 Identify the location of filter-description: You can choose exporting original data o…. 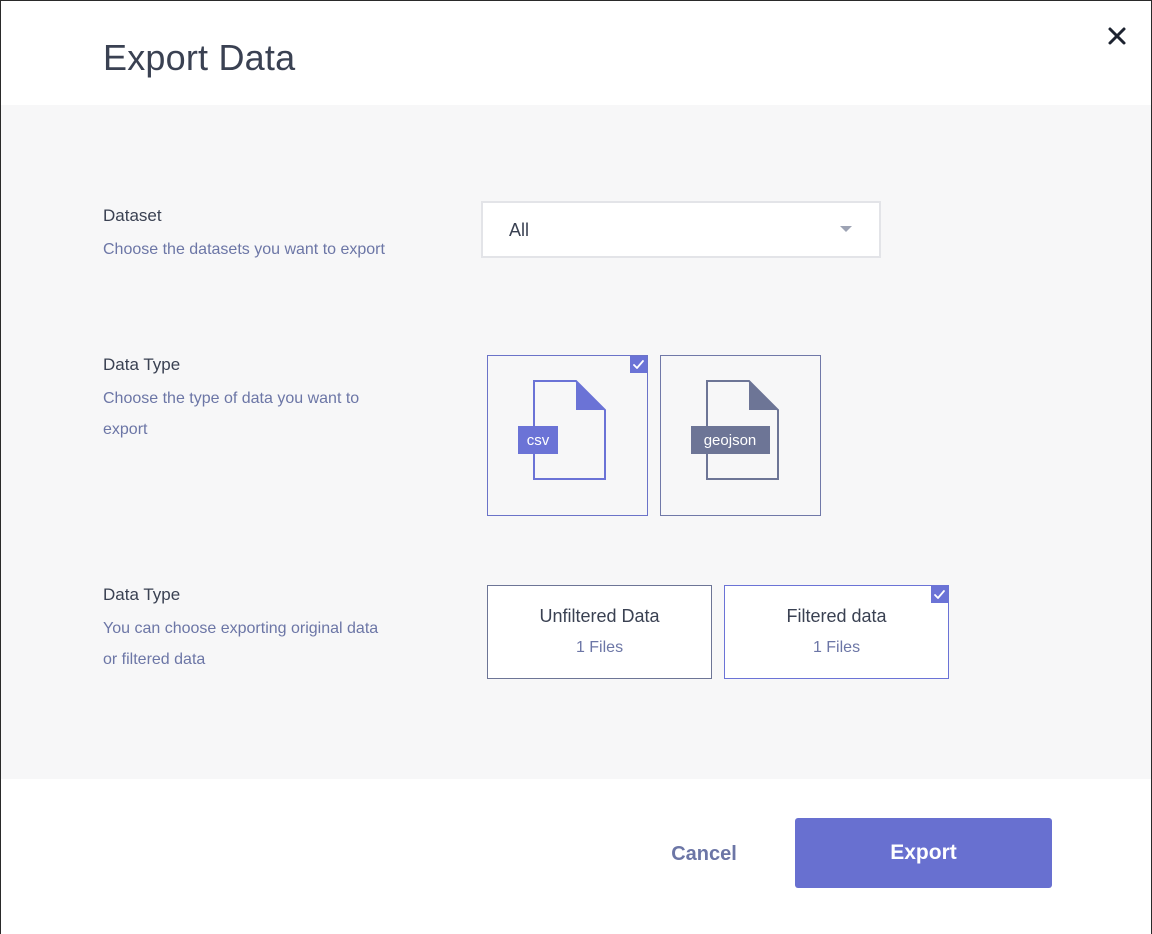
(241, 644).